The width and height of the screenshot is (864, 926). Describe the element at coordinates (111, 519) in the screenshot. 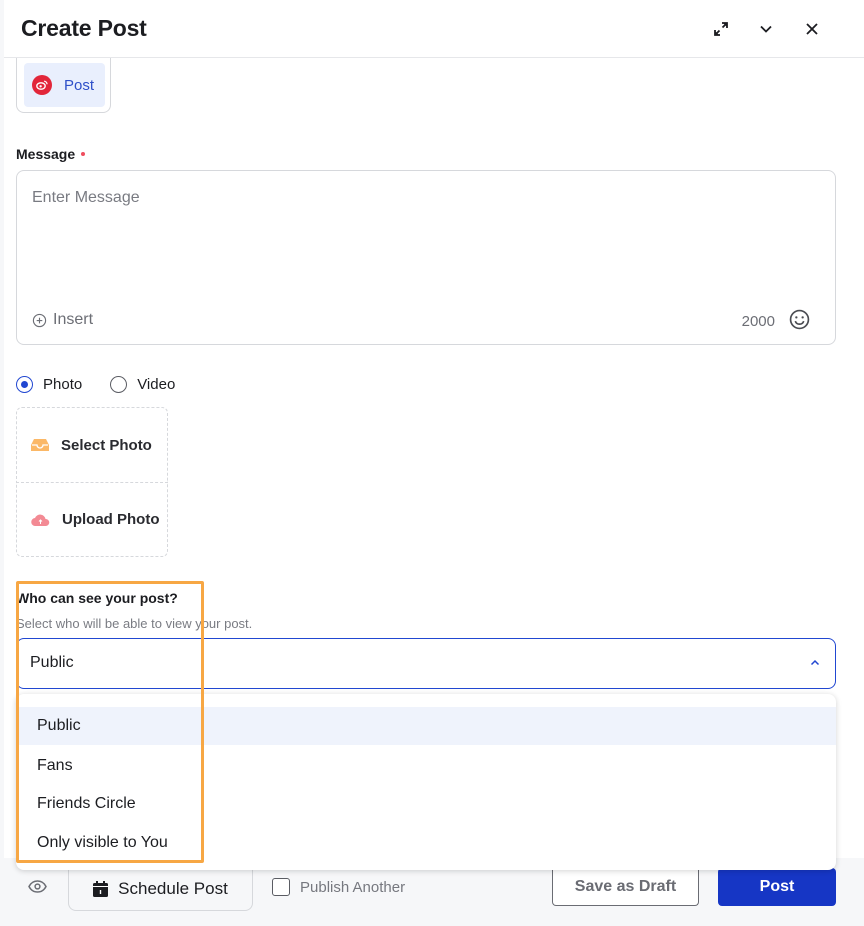

I see `upload-photo-label: Upload Photo` at that location.